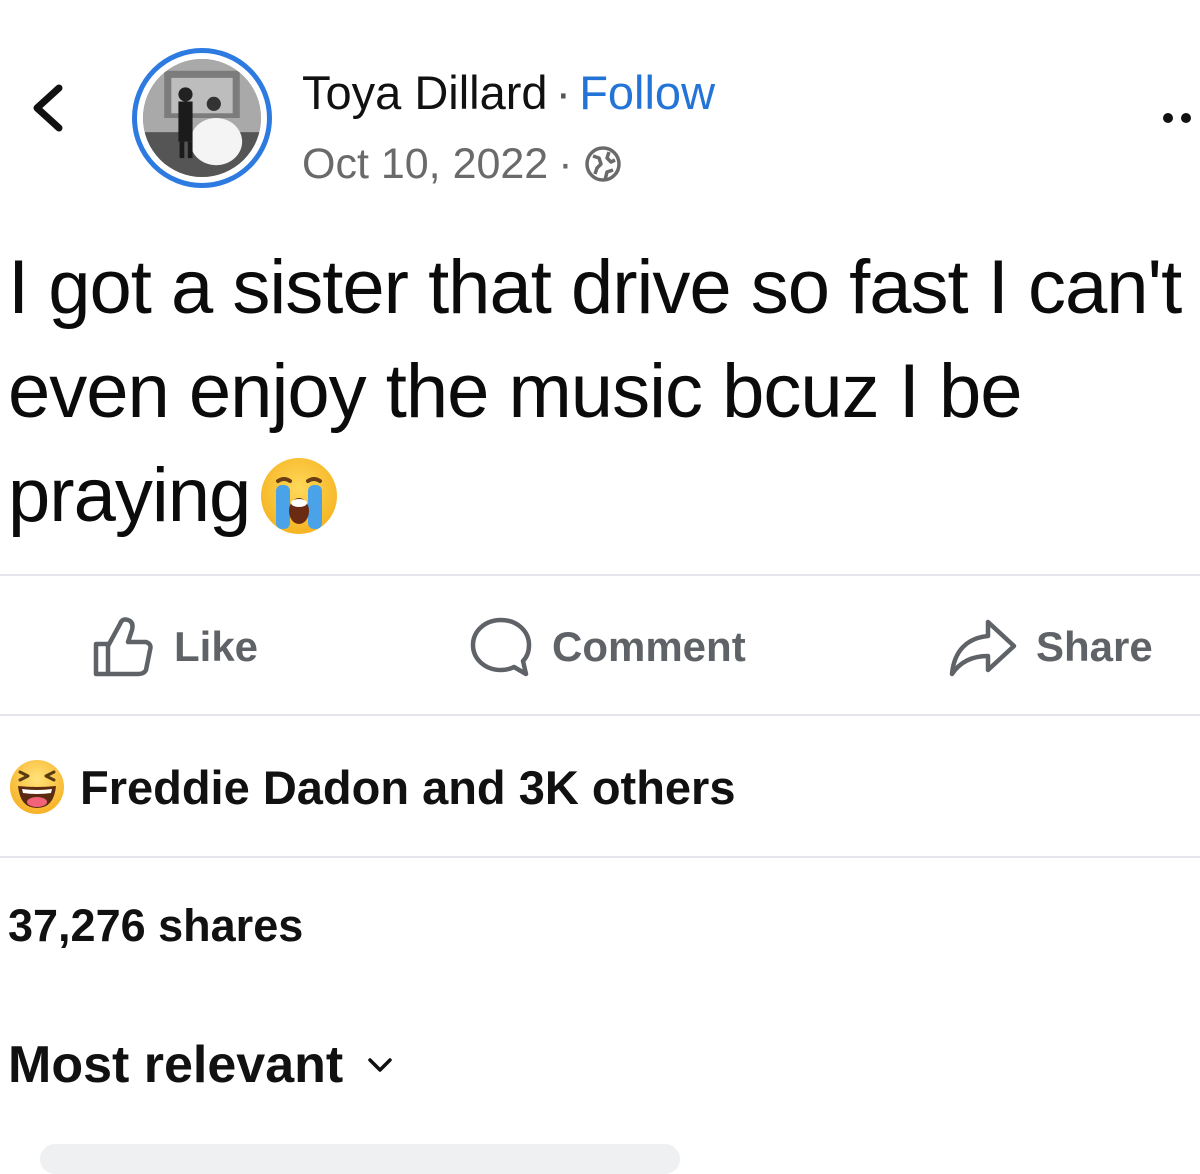 The image size is (1200, 1174). I want to click on back-button, so click(47, 108).